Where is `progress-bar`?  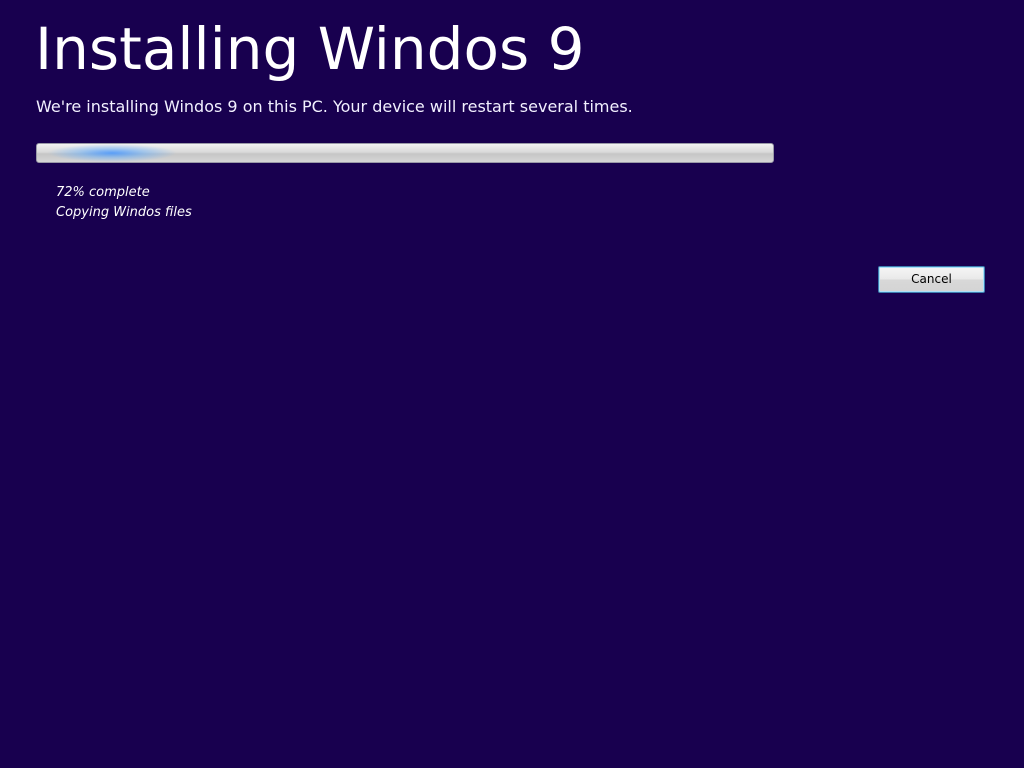
progress-bar is located at coordinates (405, 153).